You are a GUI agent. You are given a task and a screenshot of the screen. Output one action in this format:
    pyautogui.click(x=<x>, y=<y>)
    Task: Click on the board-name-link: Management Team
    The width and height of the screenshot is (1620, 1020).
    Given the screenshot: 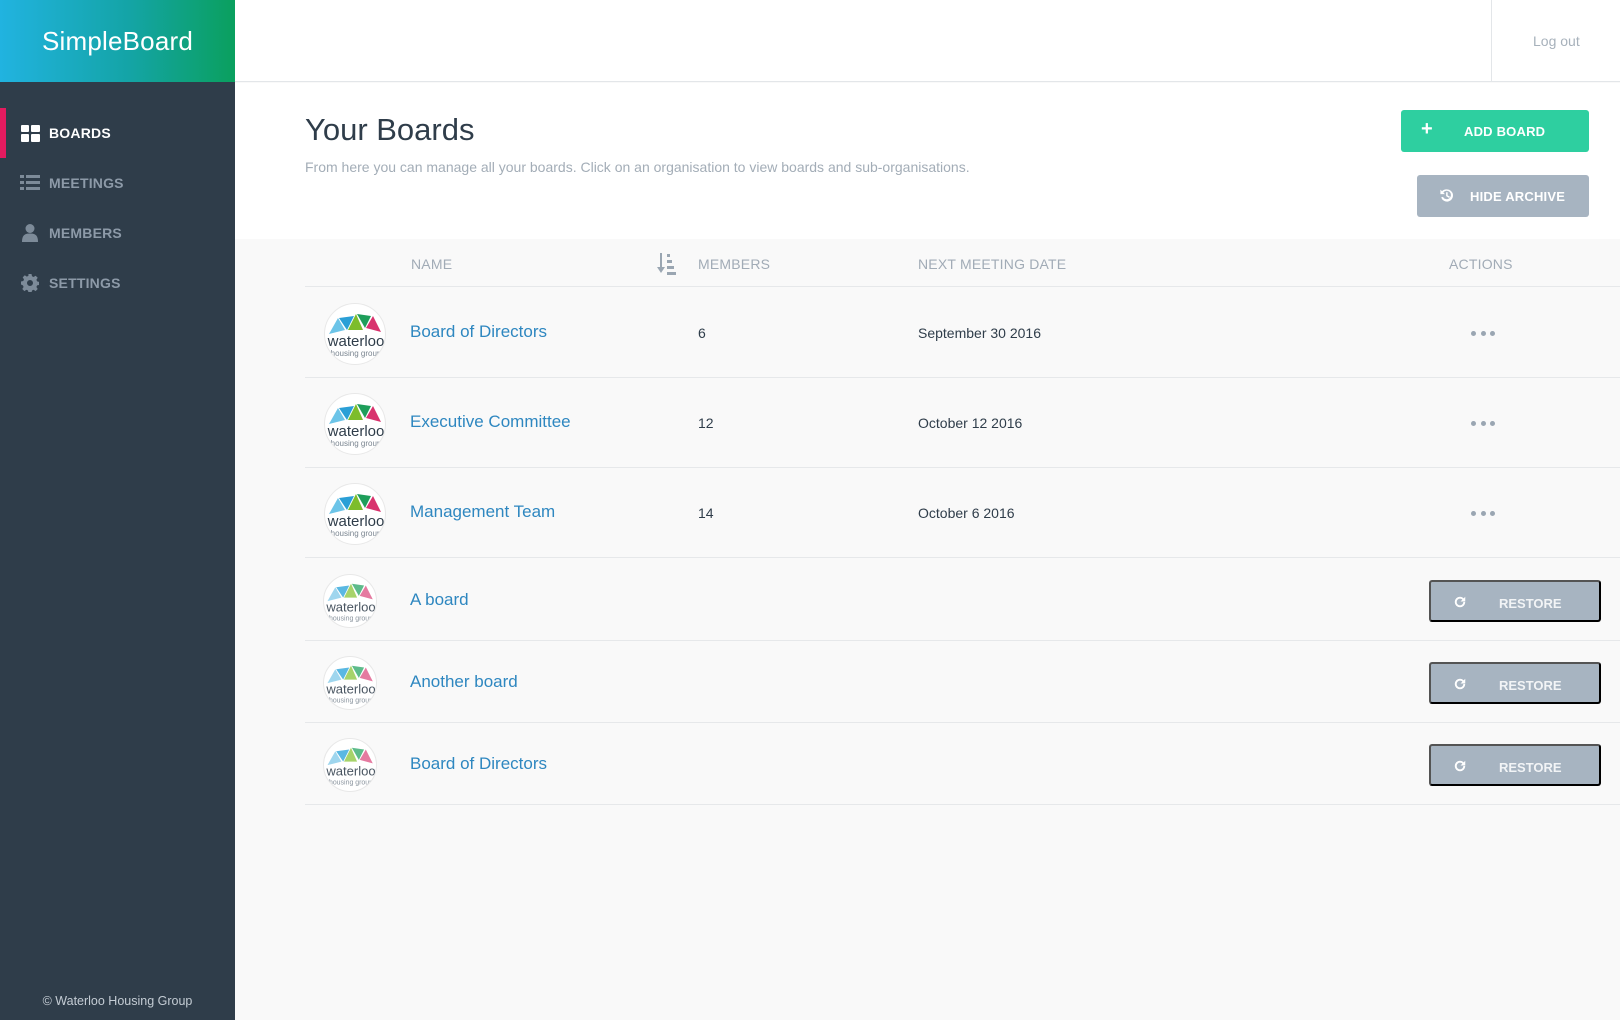 What is the action you would take?
    pyautogui.click(x=482, y=512)
    